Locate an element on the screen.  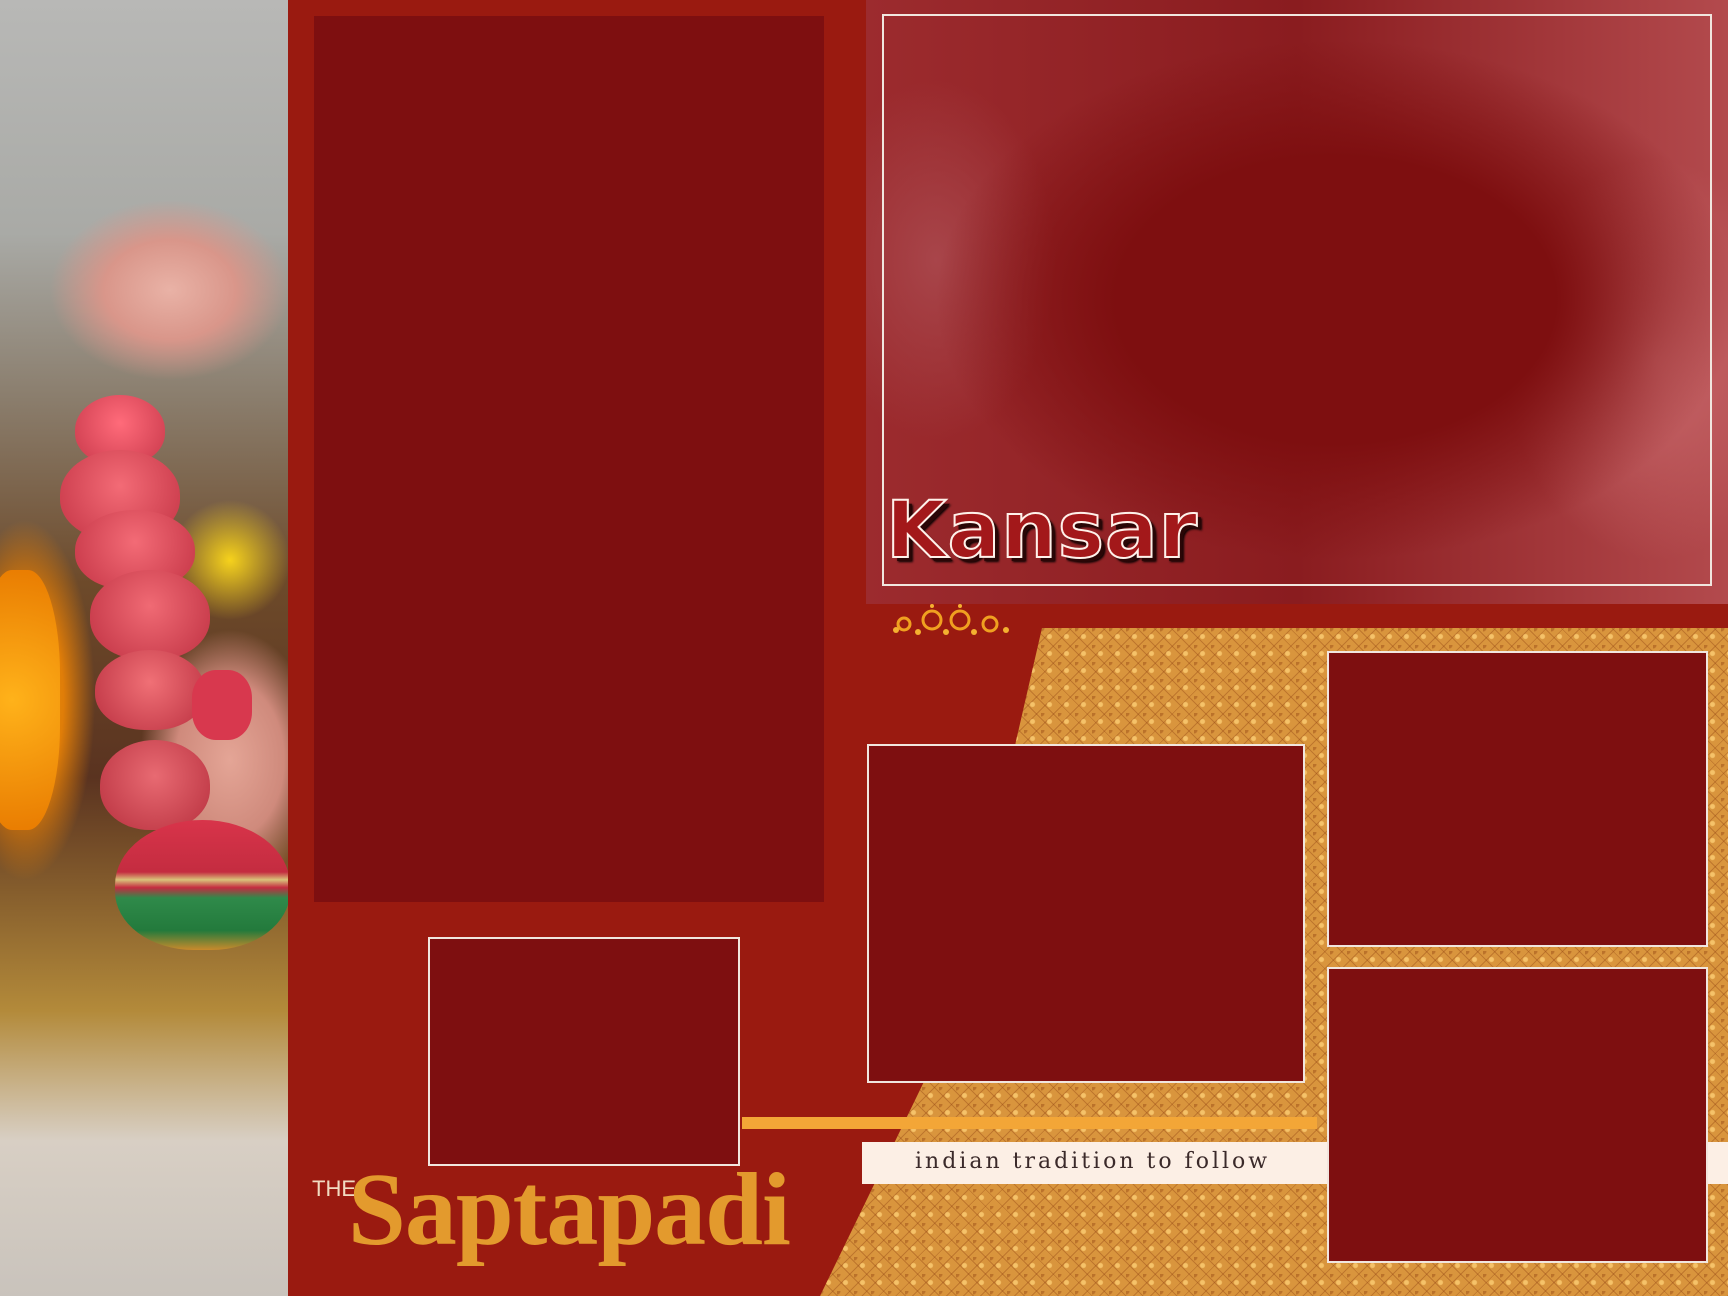
page-title: Saptapadi is located at coordinates (569, 1209).